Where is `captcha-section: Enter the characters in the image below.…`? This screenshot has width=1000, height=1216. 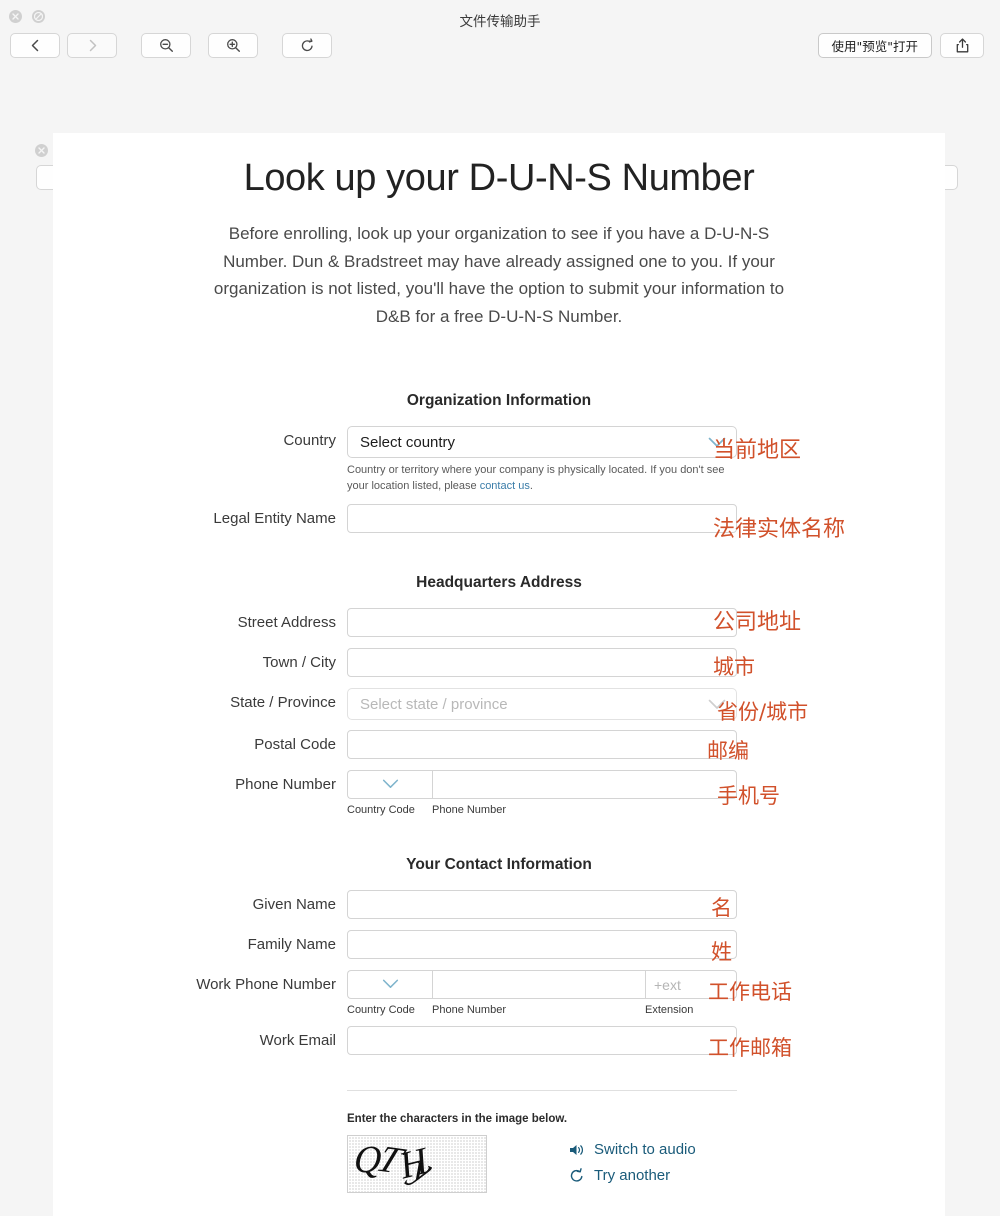
captcha-section: Enter the characters in the image below.… is located at coordinates (597, 1142).